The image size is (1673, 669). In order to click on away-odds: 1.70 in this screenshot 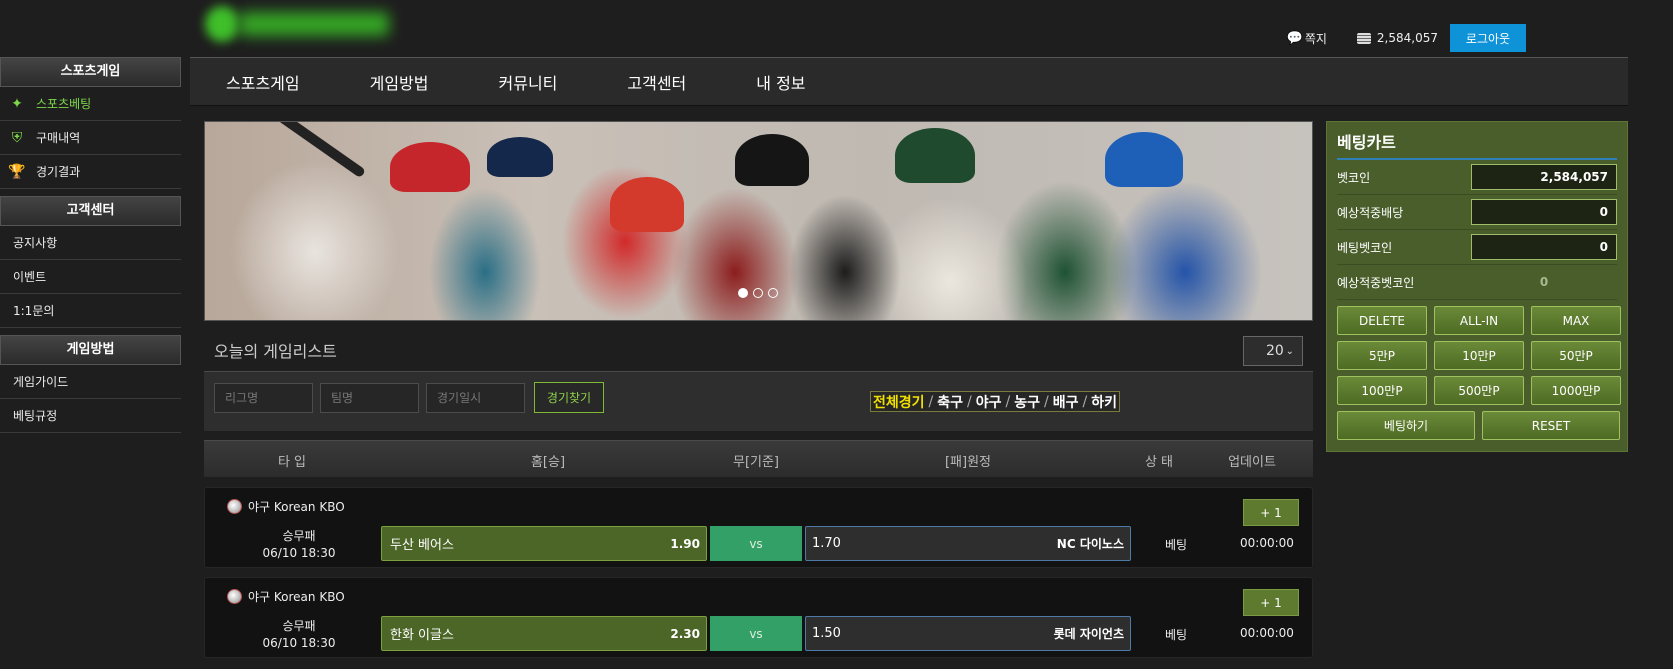, I will do `click(826, 543)`.